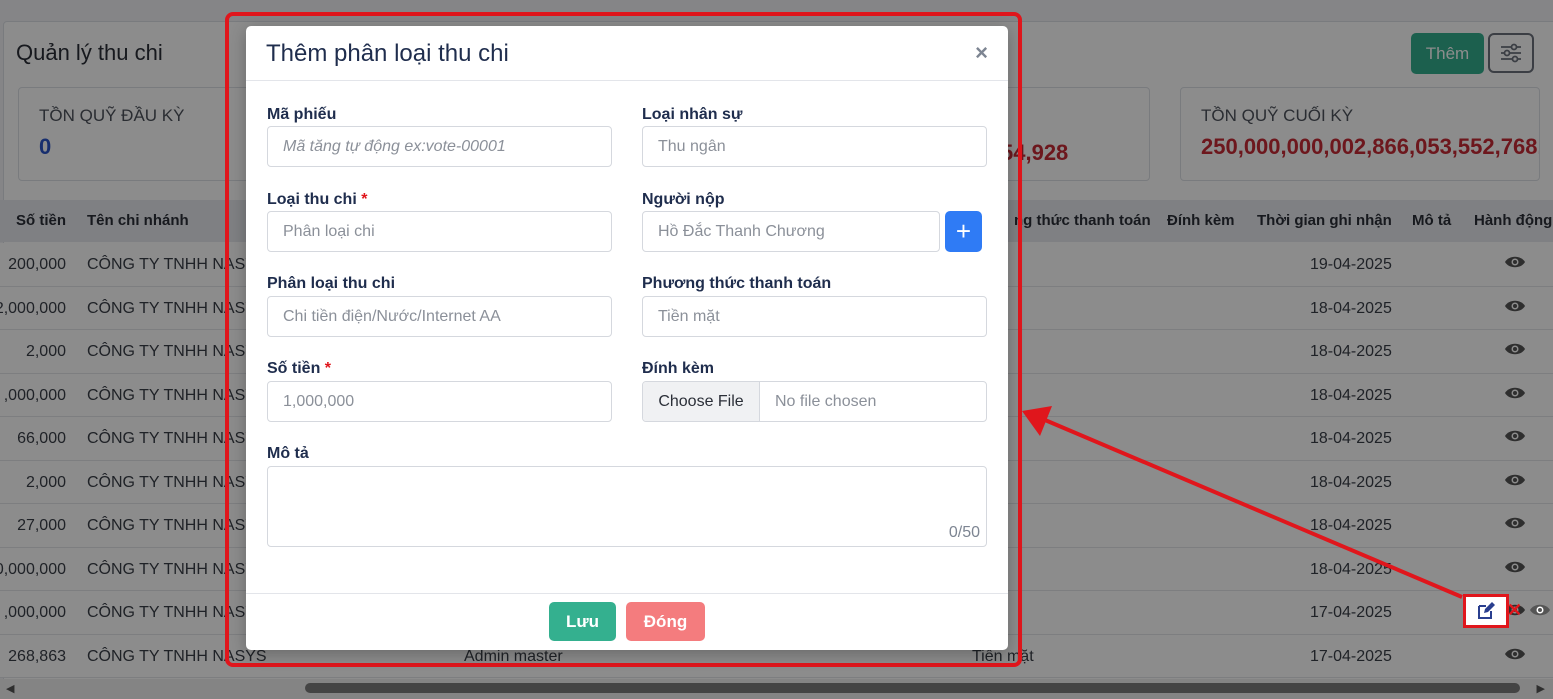 The width and height of the screenshot is (1553, 699). Describe the element at coordinates (963, 231) in the screenshot. I see `add-payer-button: +` at that location.